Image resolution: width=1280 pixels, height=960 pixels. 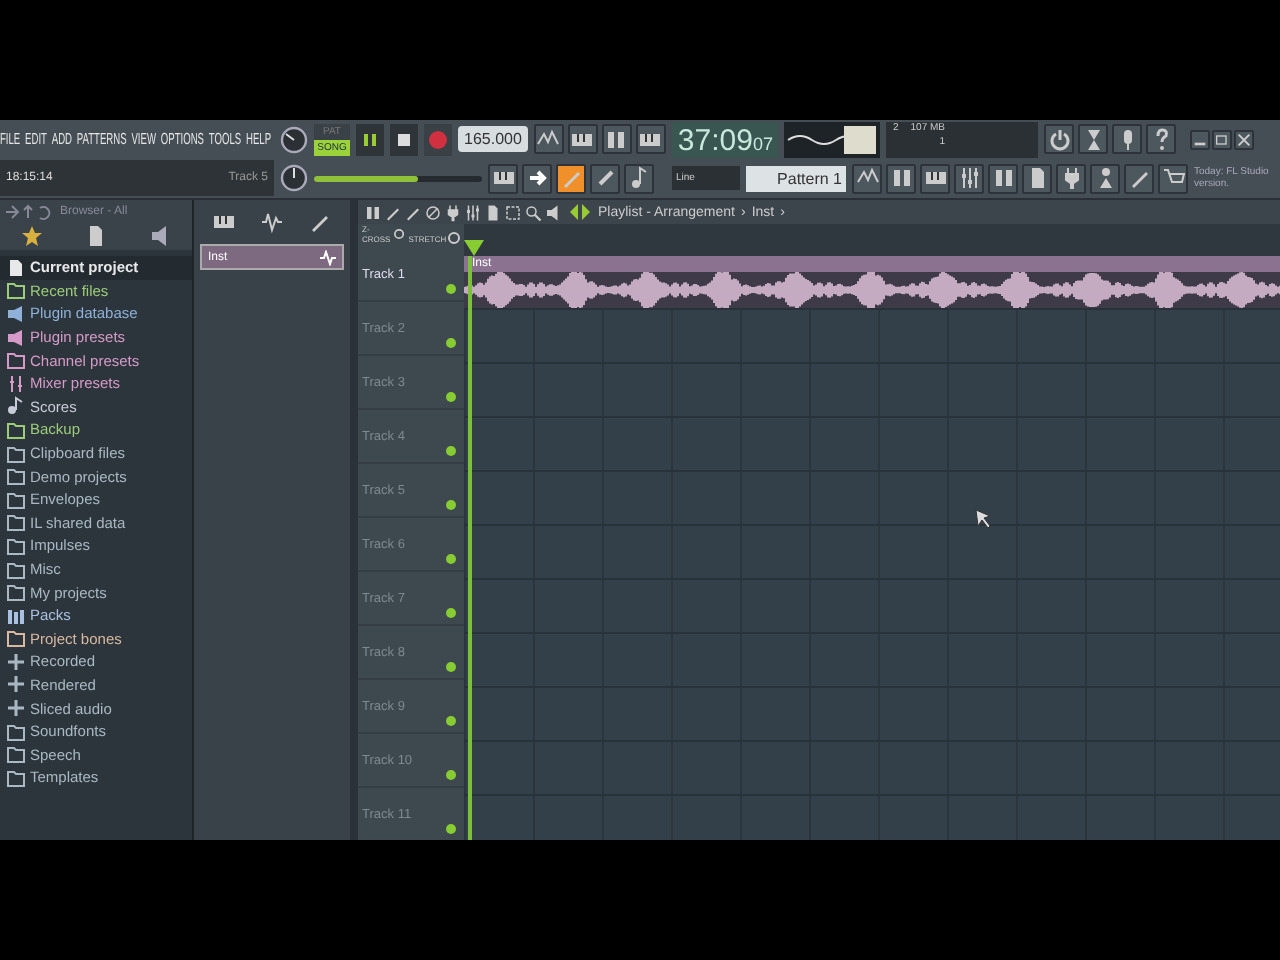 What do you see at coordinates (616, 139) in the screenshot?
I see `bars-icon` at bounding box center [616, 139].